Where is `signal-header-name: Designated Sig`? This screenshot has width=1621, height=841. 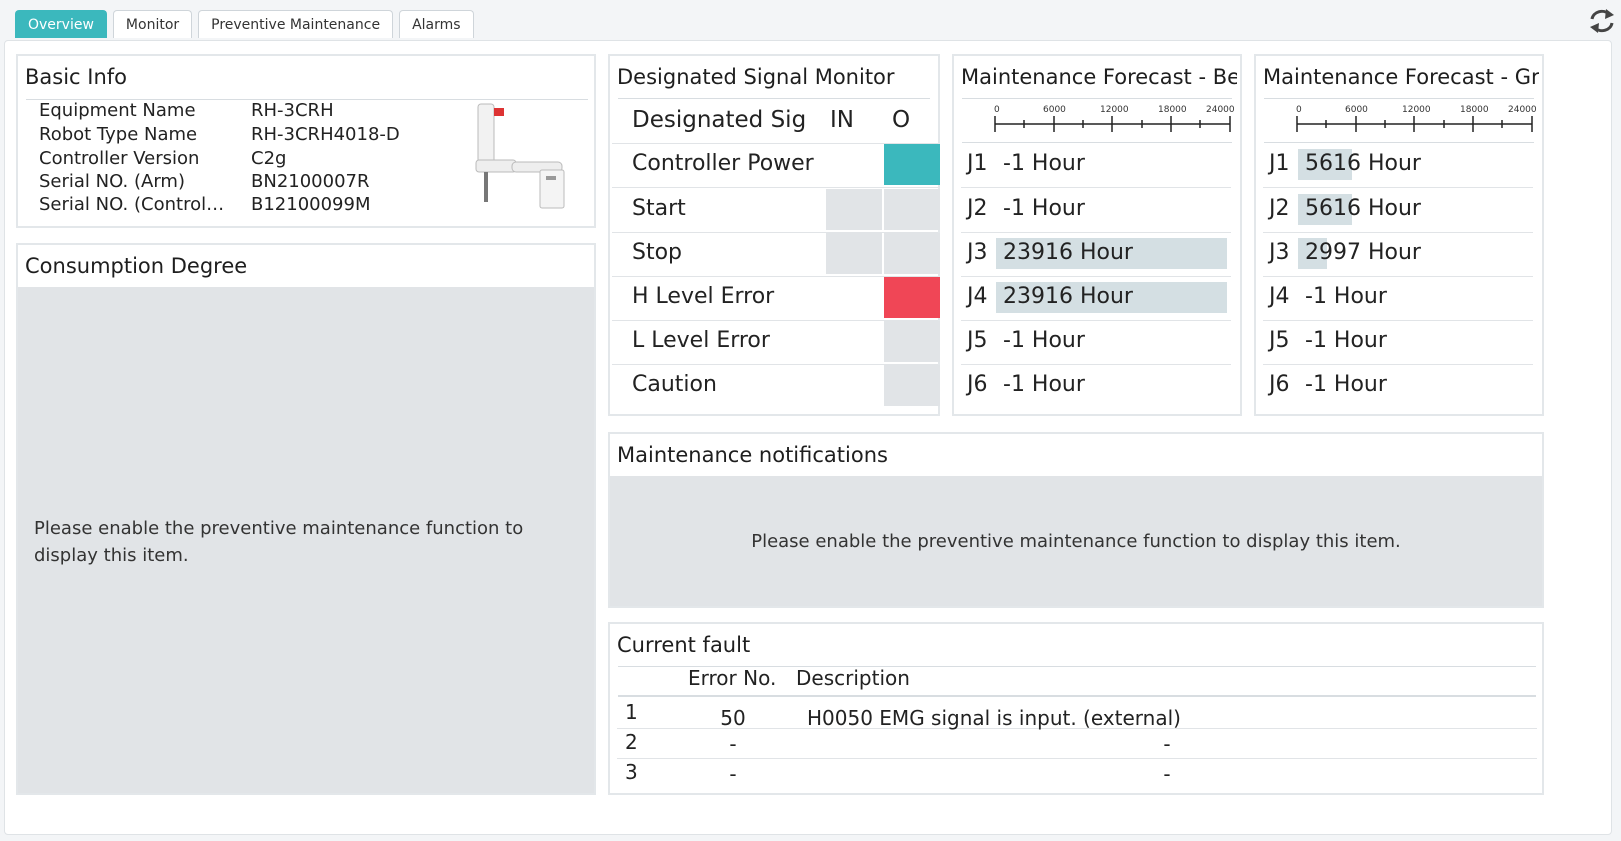
signal-header-name: Designated Sig is located at coordinates (719, 120).